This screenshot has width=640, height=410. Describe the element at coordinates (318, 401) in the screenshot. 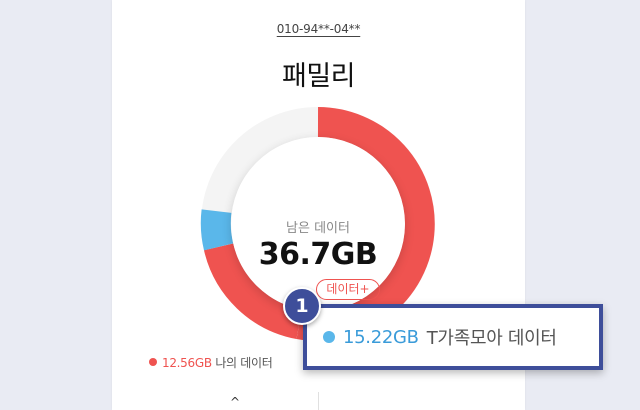

I see `footer-divider` at that location.